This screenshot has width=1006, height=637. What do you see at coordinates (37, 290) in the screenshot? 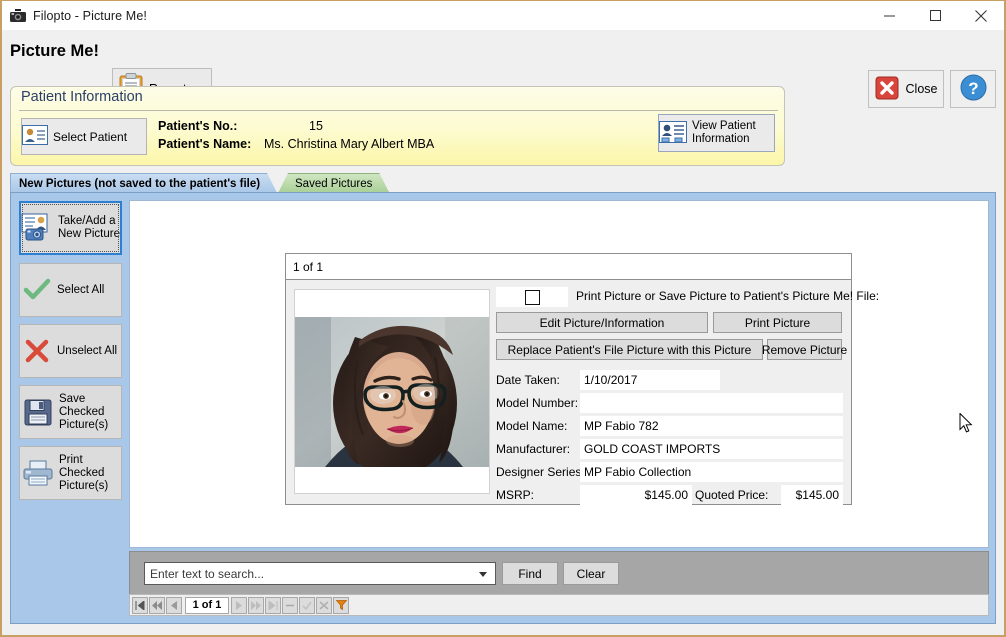
I see `green-check-icon` at bounding box center [37, 290].